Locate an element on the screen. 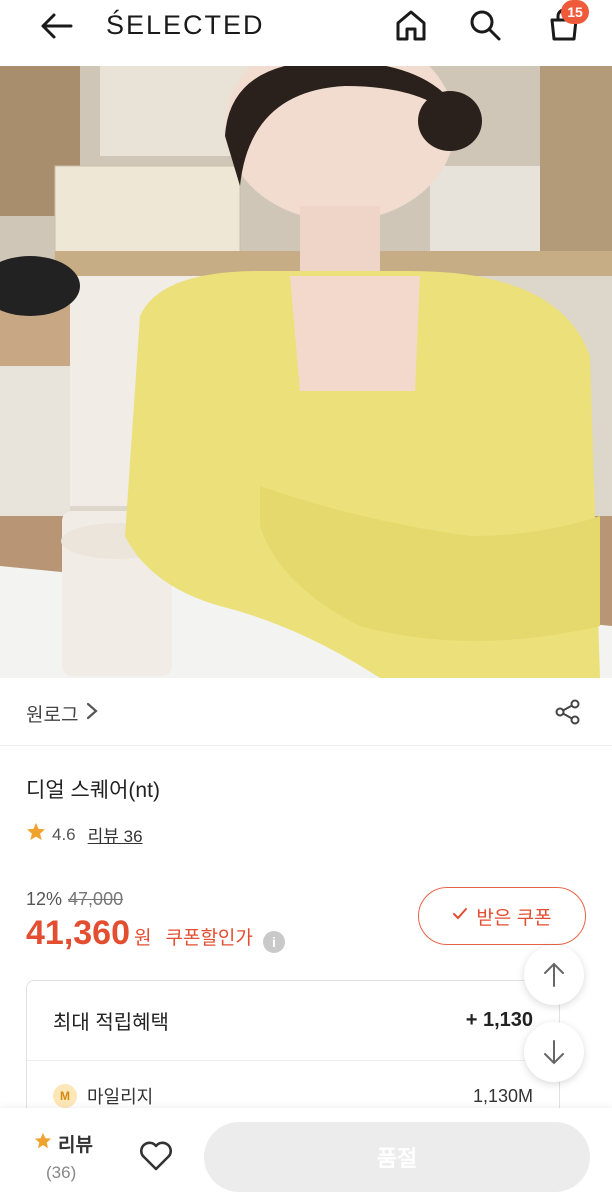  coupon-button-label: 받은 쿠폰 is located at coordinates (514, 918).